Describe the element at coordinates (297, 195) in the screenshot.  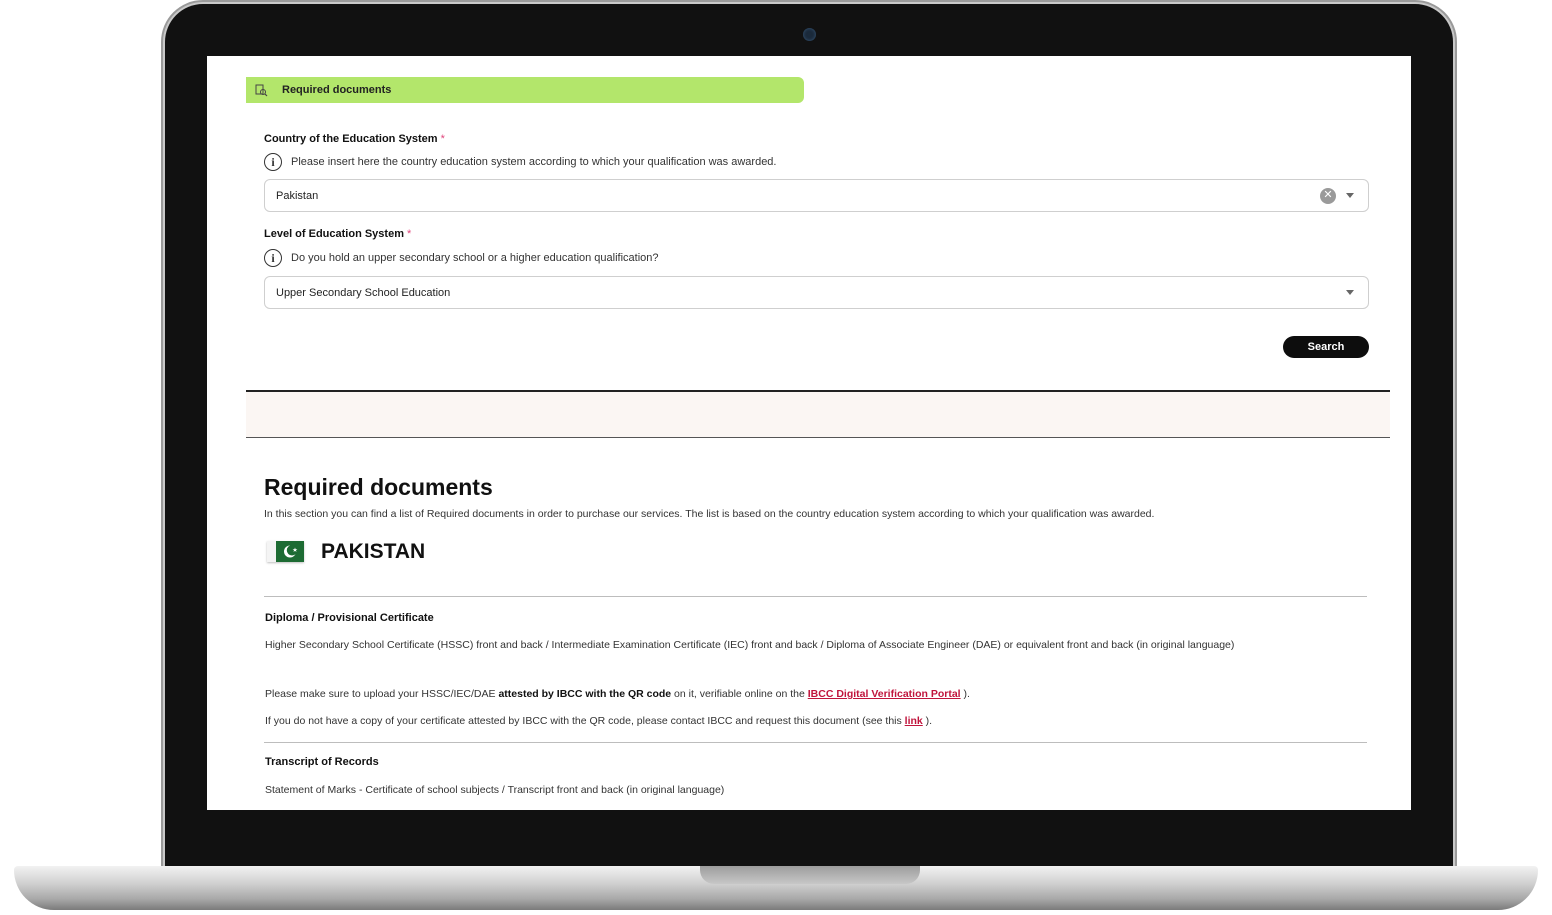
I see `country-select-value: Pakistan` at that location.